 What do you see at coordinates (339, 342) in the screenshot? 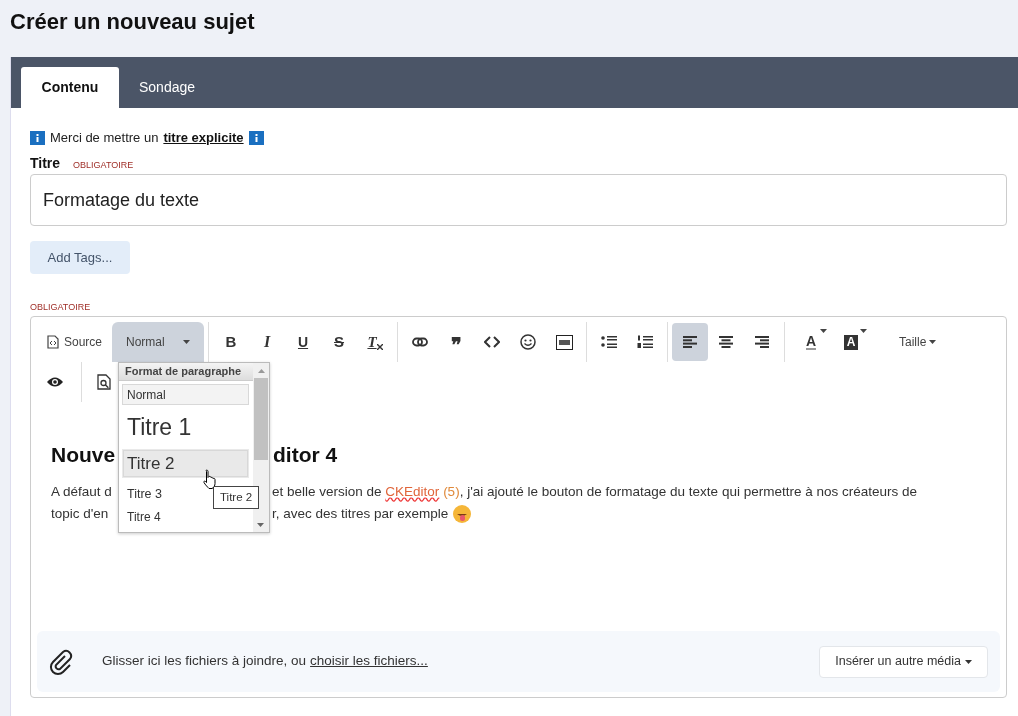
I see `strike-button: S` at bounding box center [339, 342].